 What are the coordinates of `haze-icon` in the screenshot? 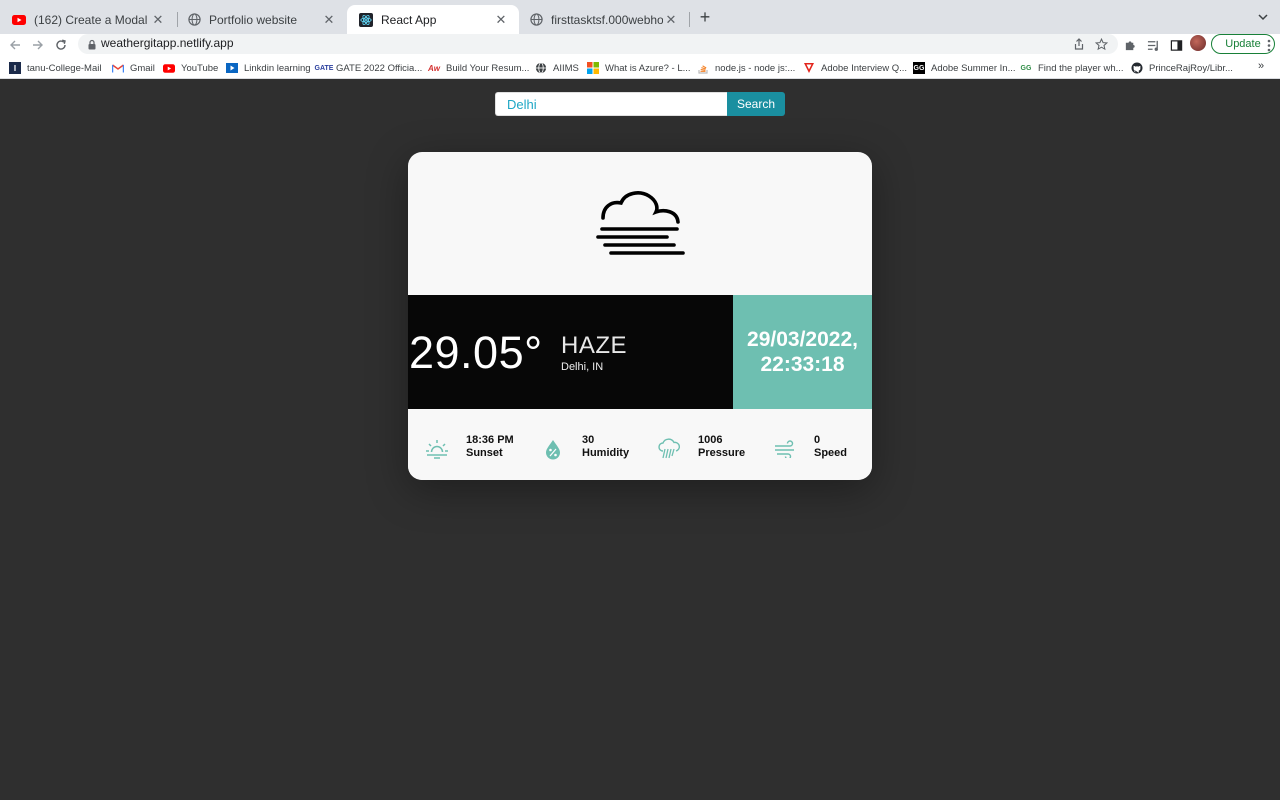 It's located at (640, 223).